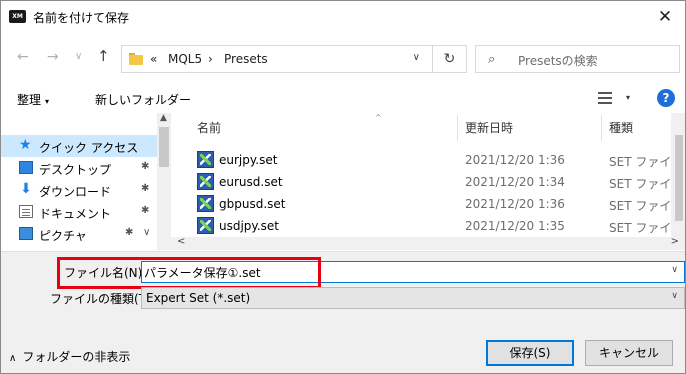 This screenshot has width=686, height=374. I want to click on search-box: ⌕ Presetsの検索, so click(577, 59).